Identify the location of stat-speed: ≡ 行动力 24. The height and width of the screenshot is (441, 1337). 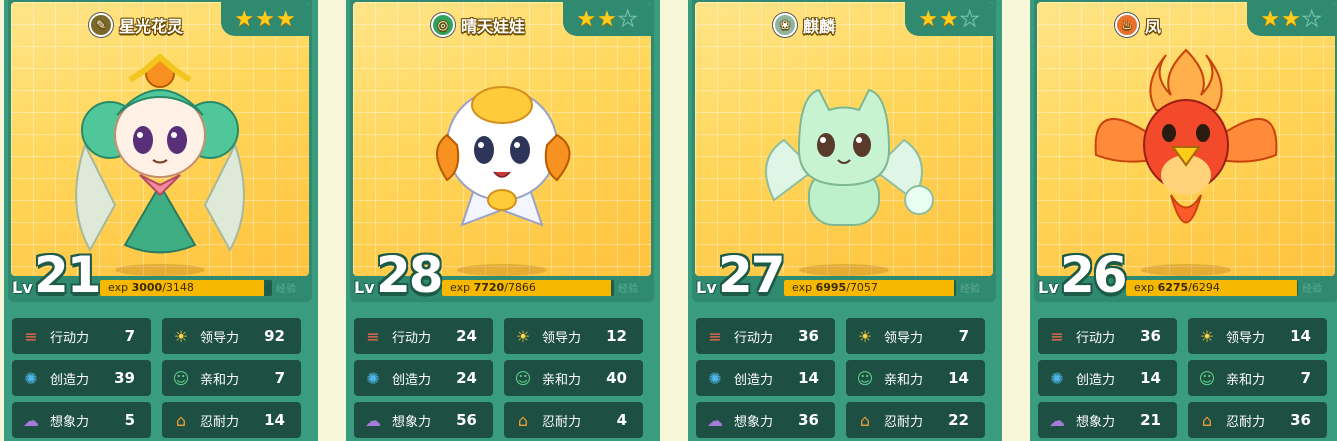
(423, 336).